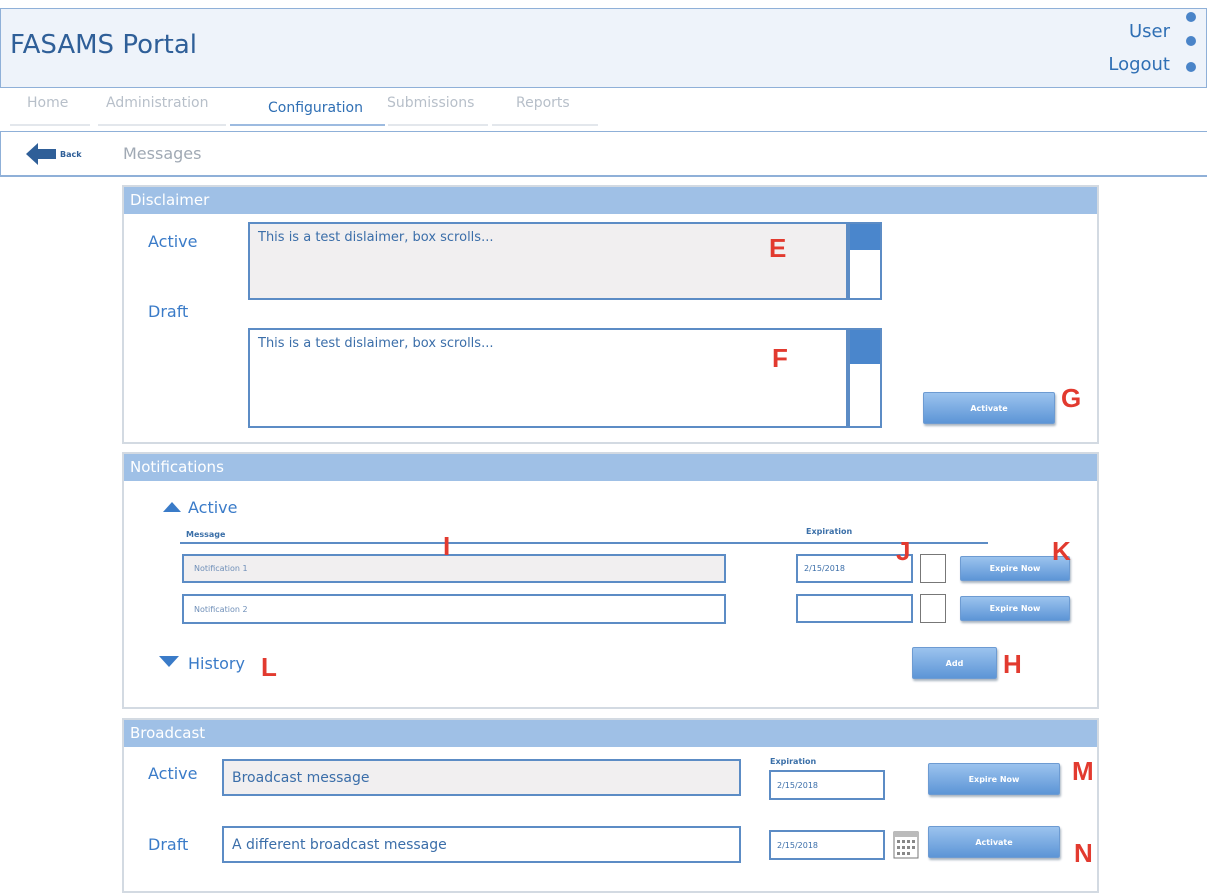 The height and width of the screenshot is (893, 1207). Describe the element at coordinates (1191, 17) in the screenshot. I see `status-dot-icon` at that location.